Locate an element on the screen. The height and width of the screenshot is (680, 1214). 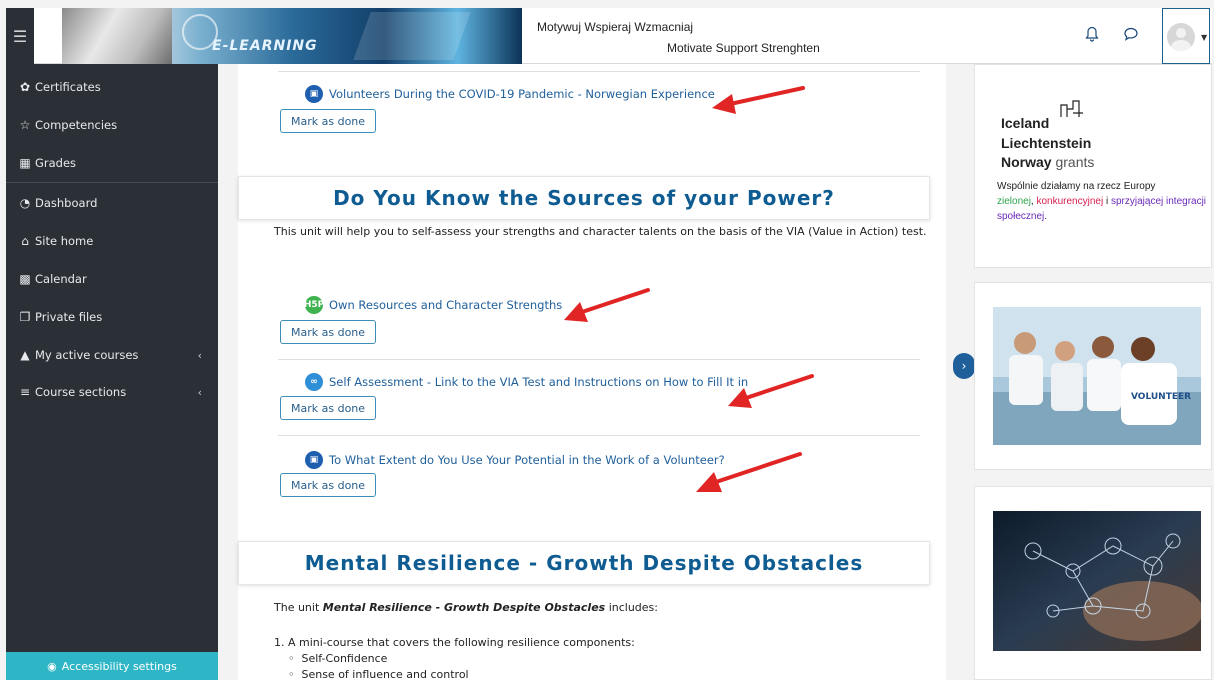
nav-my-active-courses: ▲ My active courses ‹ is located at coordinates (112, 355).